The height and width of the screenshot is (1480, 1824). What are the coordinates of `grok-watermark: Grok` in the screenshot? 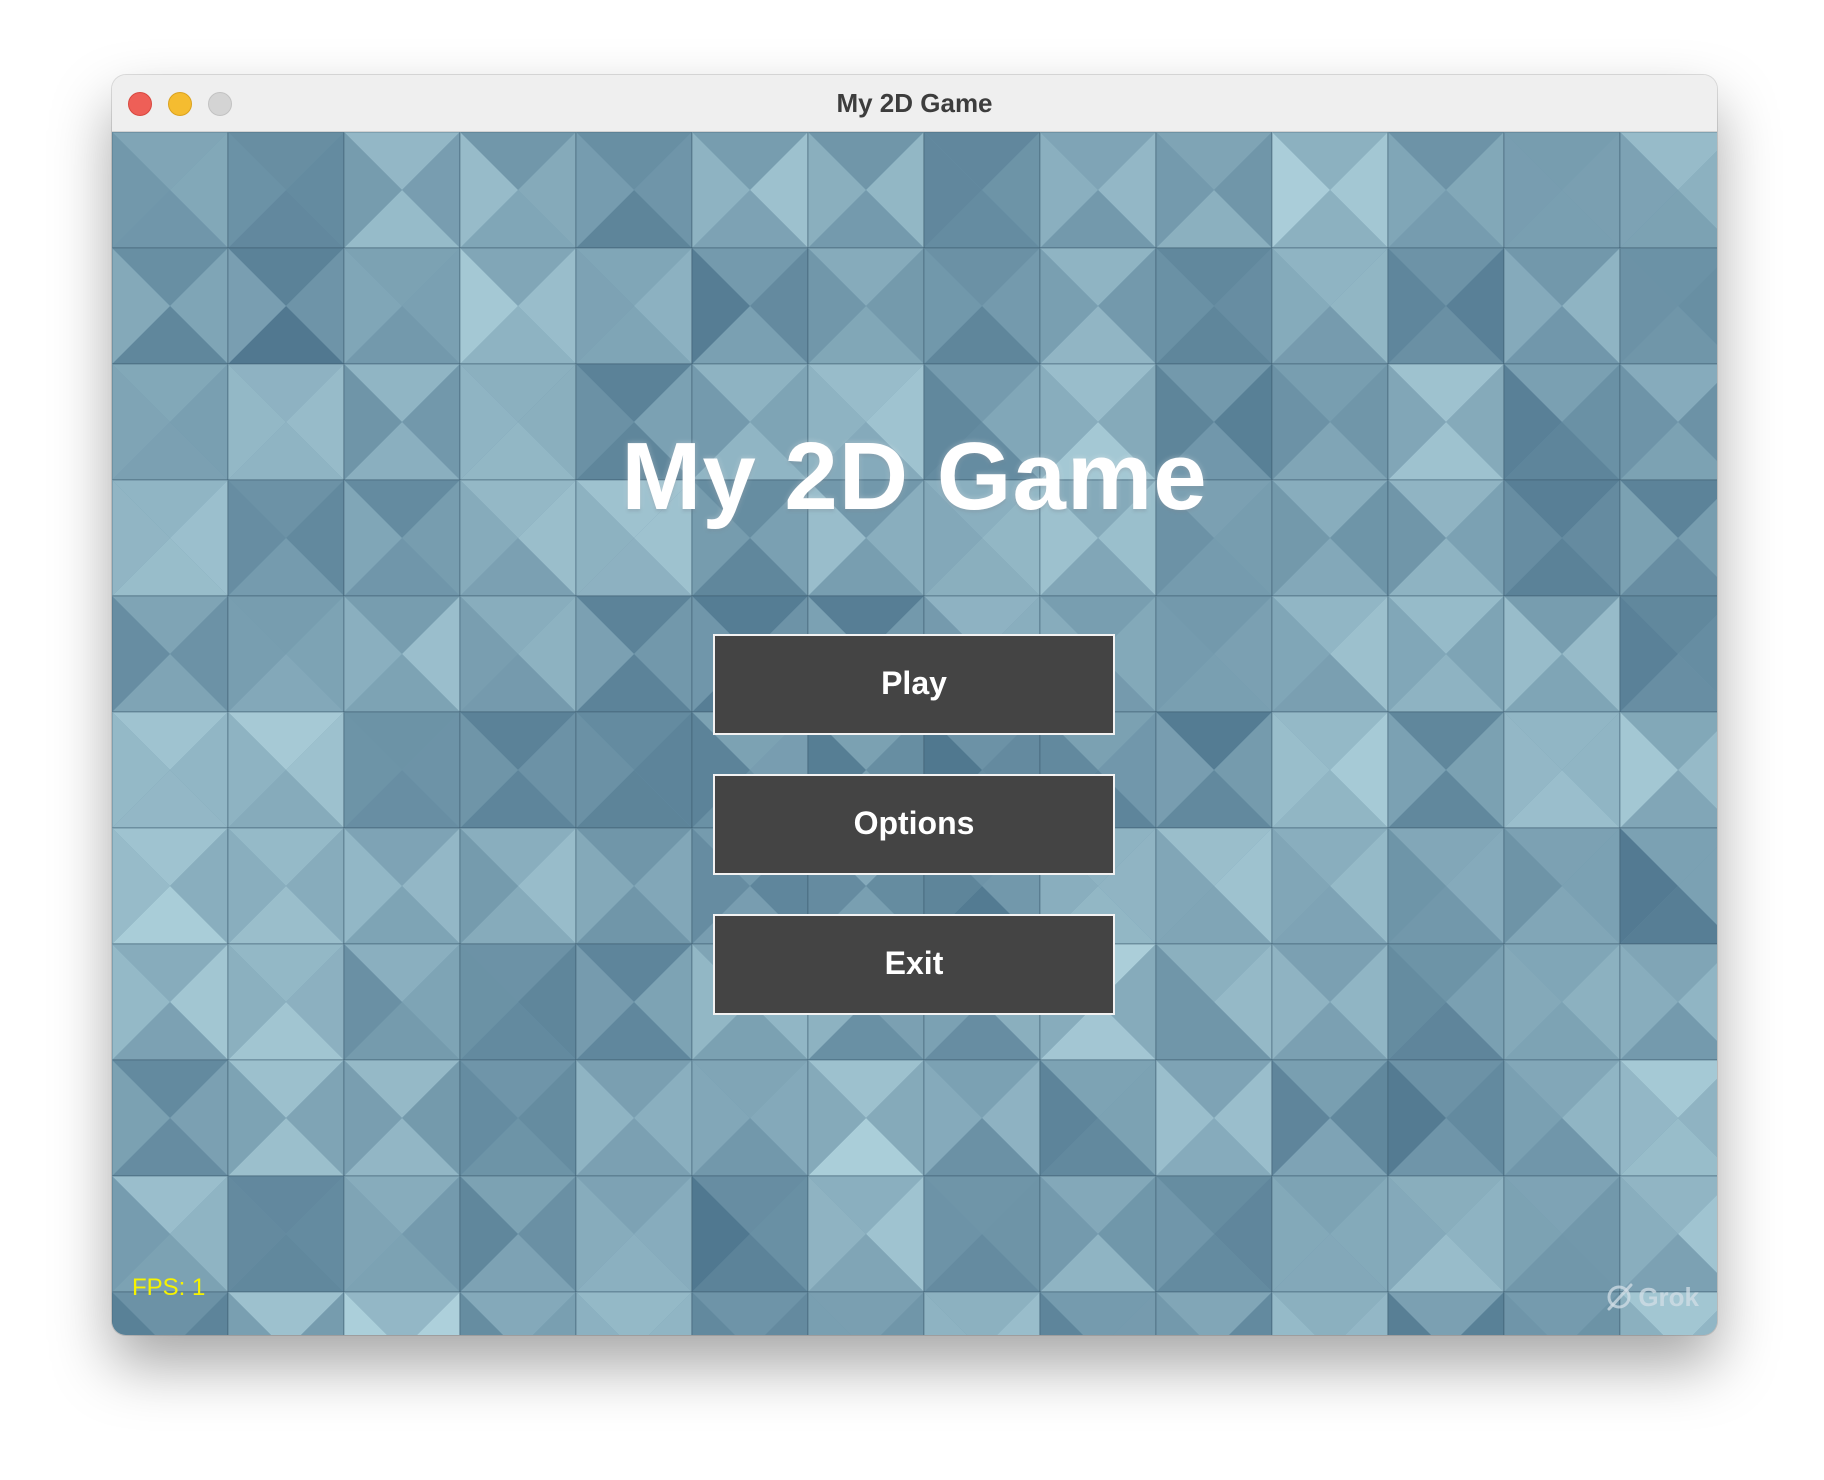 It's located at (1651, 1297).